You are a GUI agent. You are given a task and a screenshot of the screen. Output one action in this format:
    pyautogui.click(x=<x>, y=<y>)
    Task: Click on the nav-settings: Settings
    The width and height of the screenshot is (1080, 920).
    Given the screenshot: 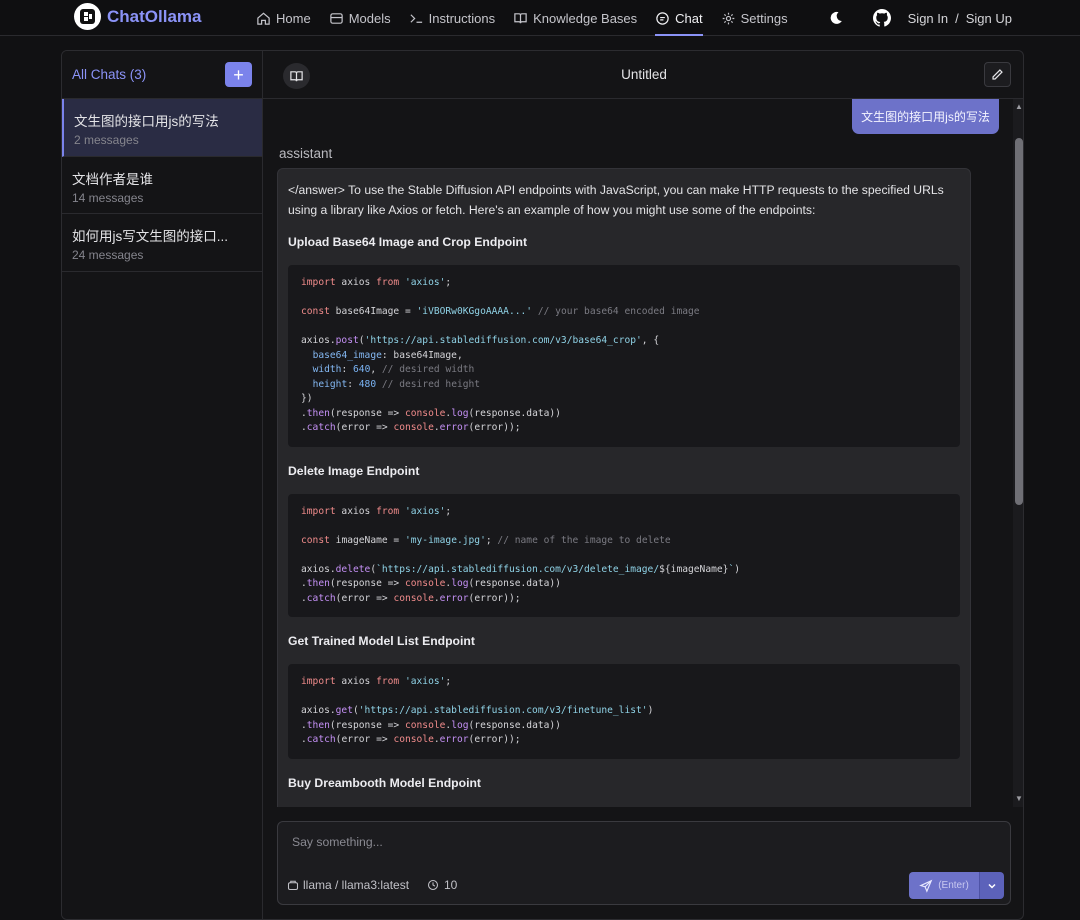 What is the action you would take?
    pyautogui.click(x=754, y=18)
    